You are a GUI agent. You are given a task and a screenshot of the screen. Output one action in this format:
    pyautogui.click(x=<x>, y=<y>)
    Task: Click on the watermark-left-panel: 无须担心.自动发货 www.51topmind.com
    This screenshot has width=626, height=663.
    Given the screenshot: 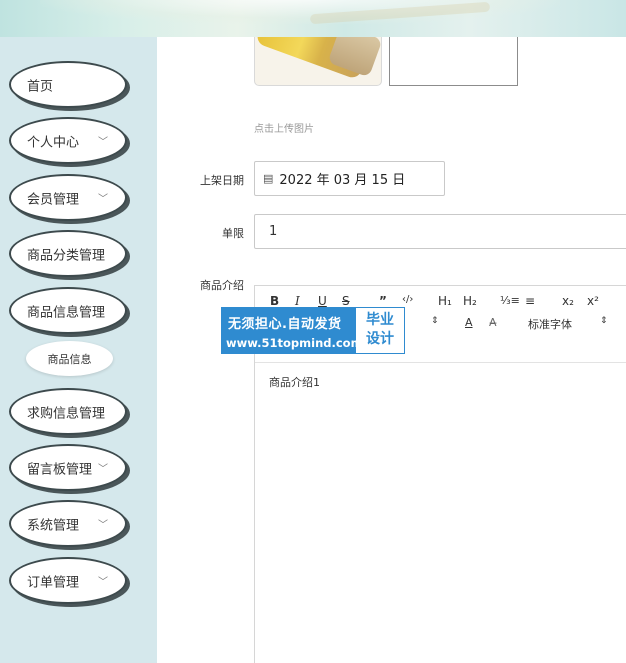 What is the action you would take?
    pyautogui.click(x=292, y=330)
    